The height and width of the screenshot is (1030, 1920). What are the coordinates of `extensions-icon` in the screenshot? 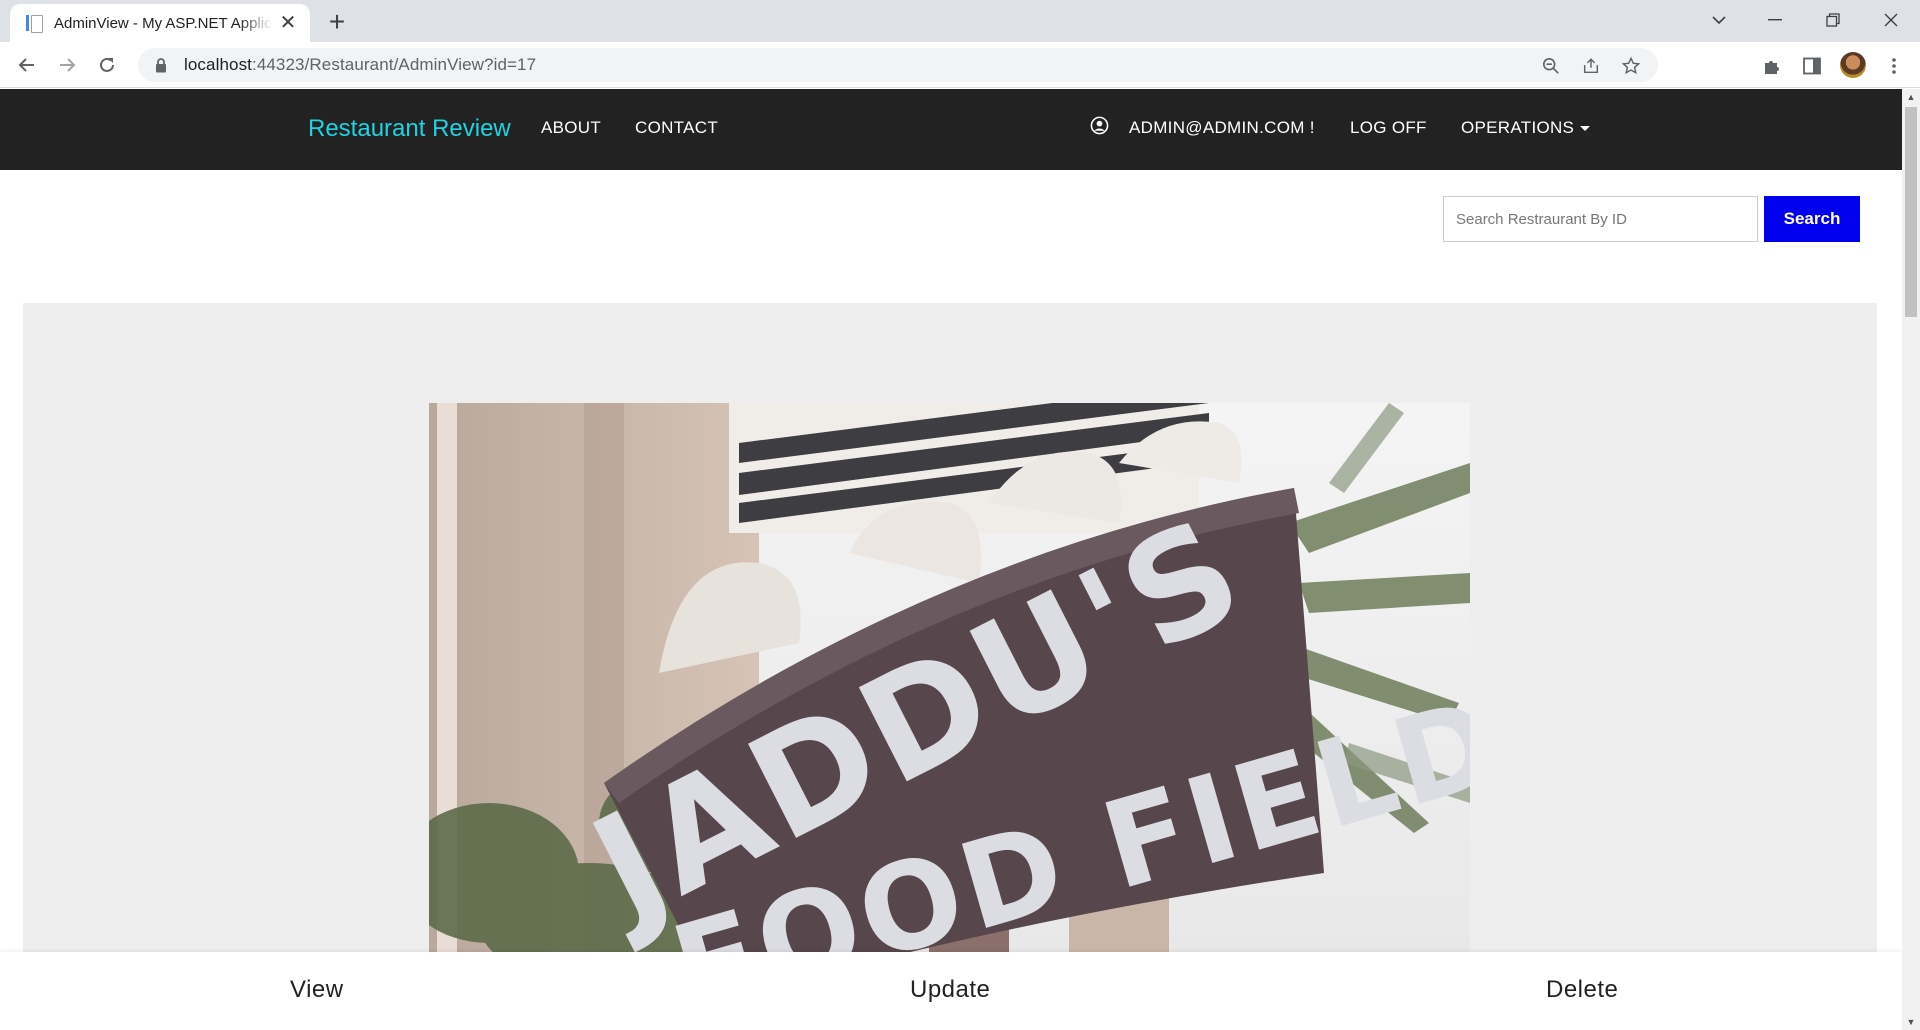 It's located at (1772, 66).